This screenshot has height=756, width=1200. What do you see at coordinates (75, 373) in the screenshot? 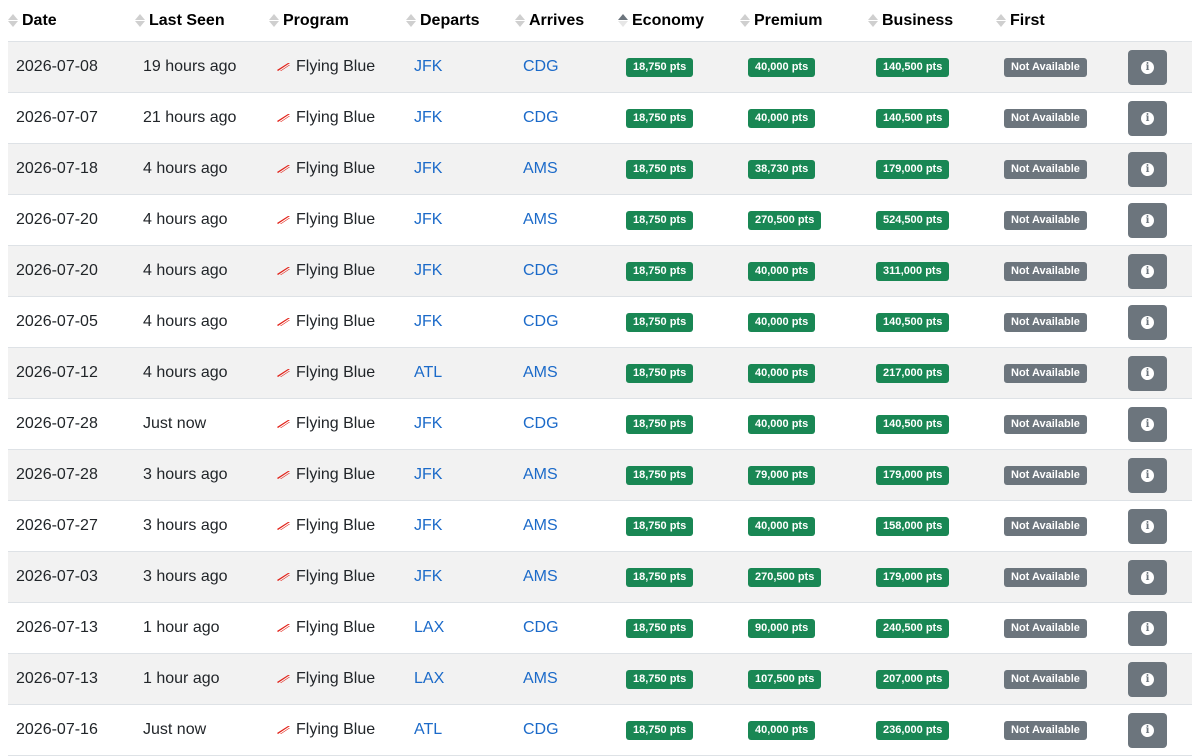
I see `date-cell: 2026-07-12` at bounding box center [75, 373].